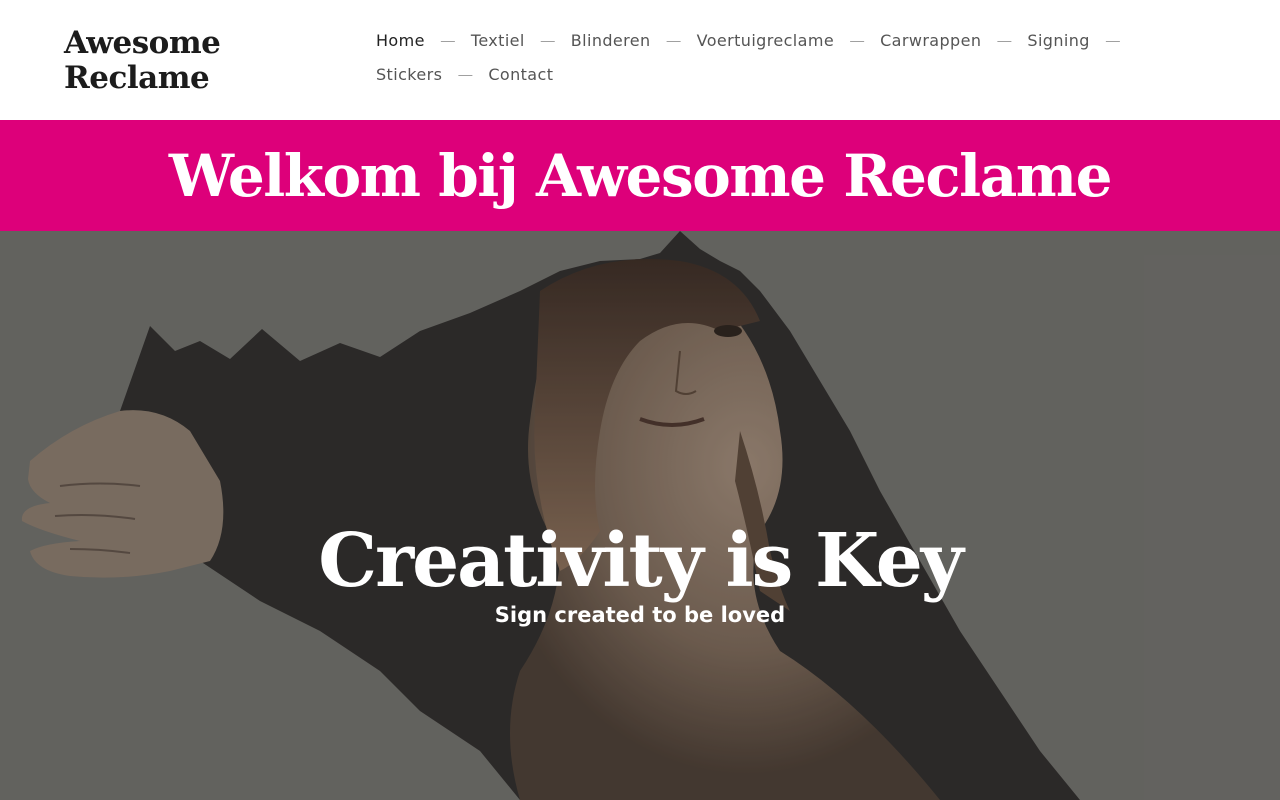  What do you see at coordinates (154, 43) in the screenshot?
I see `logo-line-1: Awesome` at bounding box center [154, 43].